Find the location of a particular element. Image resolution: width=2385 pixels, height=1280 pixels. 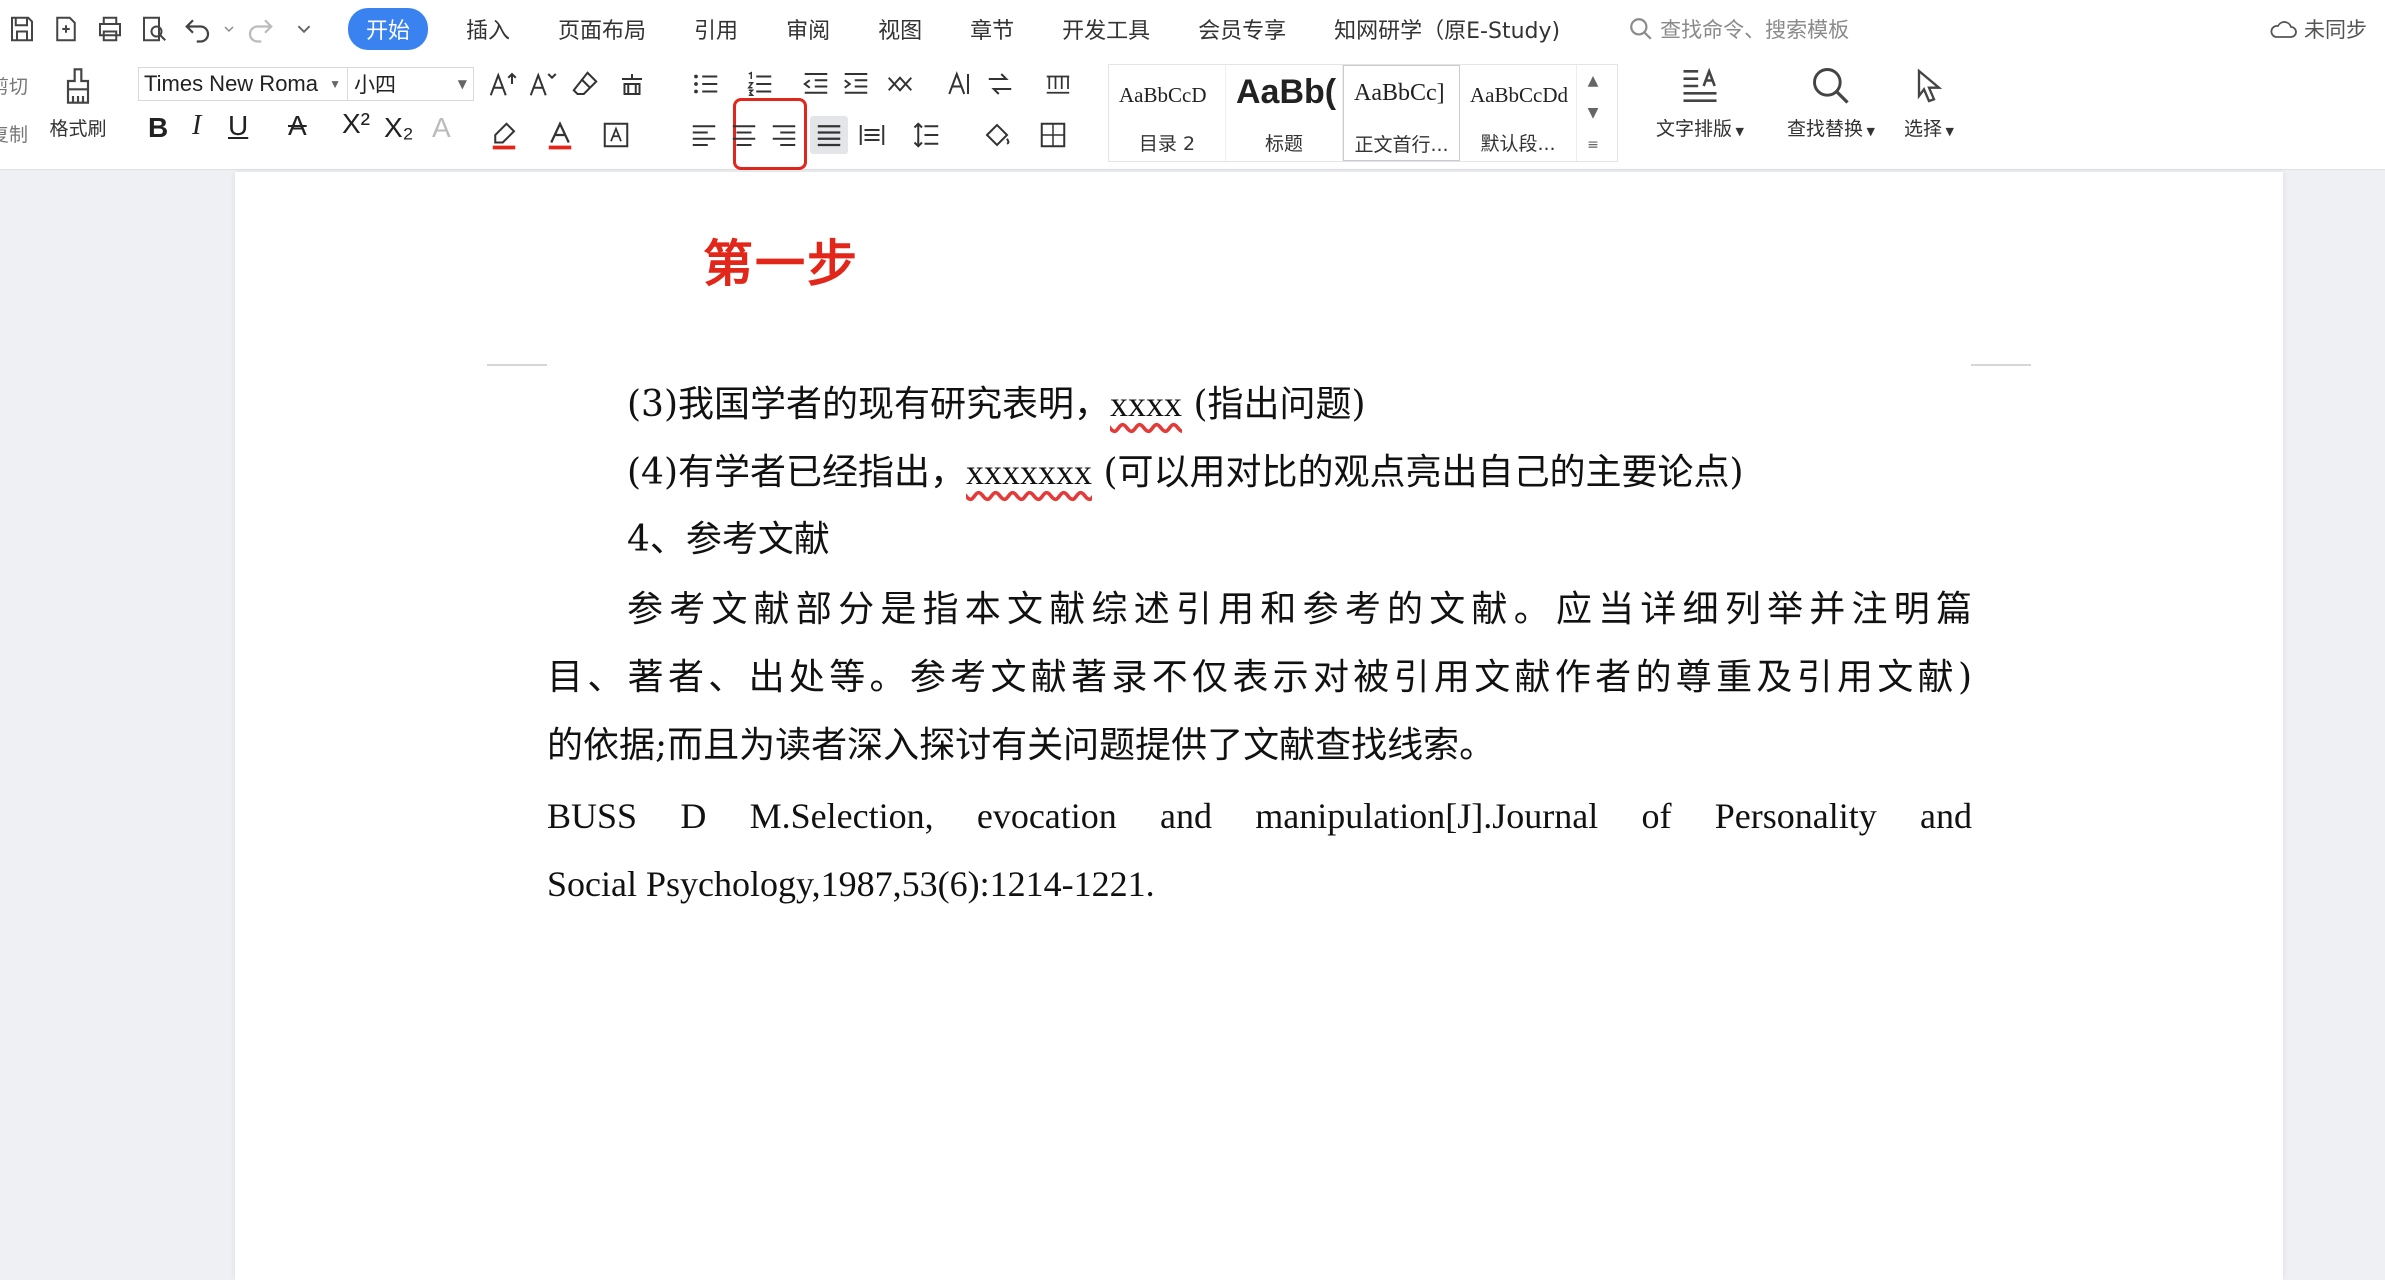

find-replace-button: 查找替换 ▼ is located at coordinates (1831, 102).